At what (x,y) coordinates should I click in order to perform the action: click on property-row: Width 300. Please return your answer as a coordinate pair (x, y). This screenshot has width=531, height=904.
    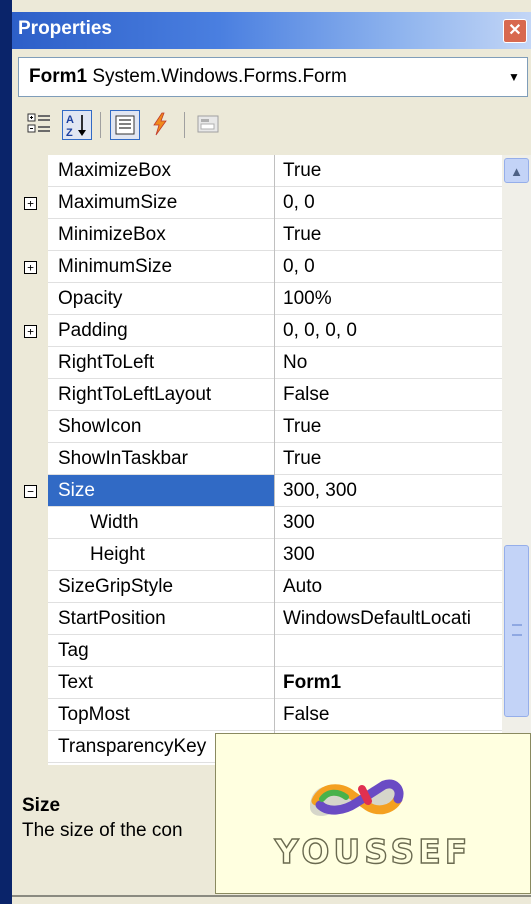
    Looking at the image, I should click on (257, 523).